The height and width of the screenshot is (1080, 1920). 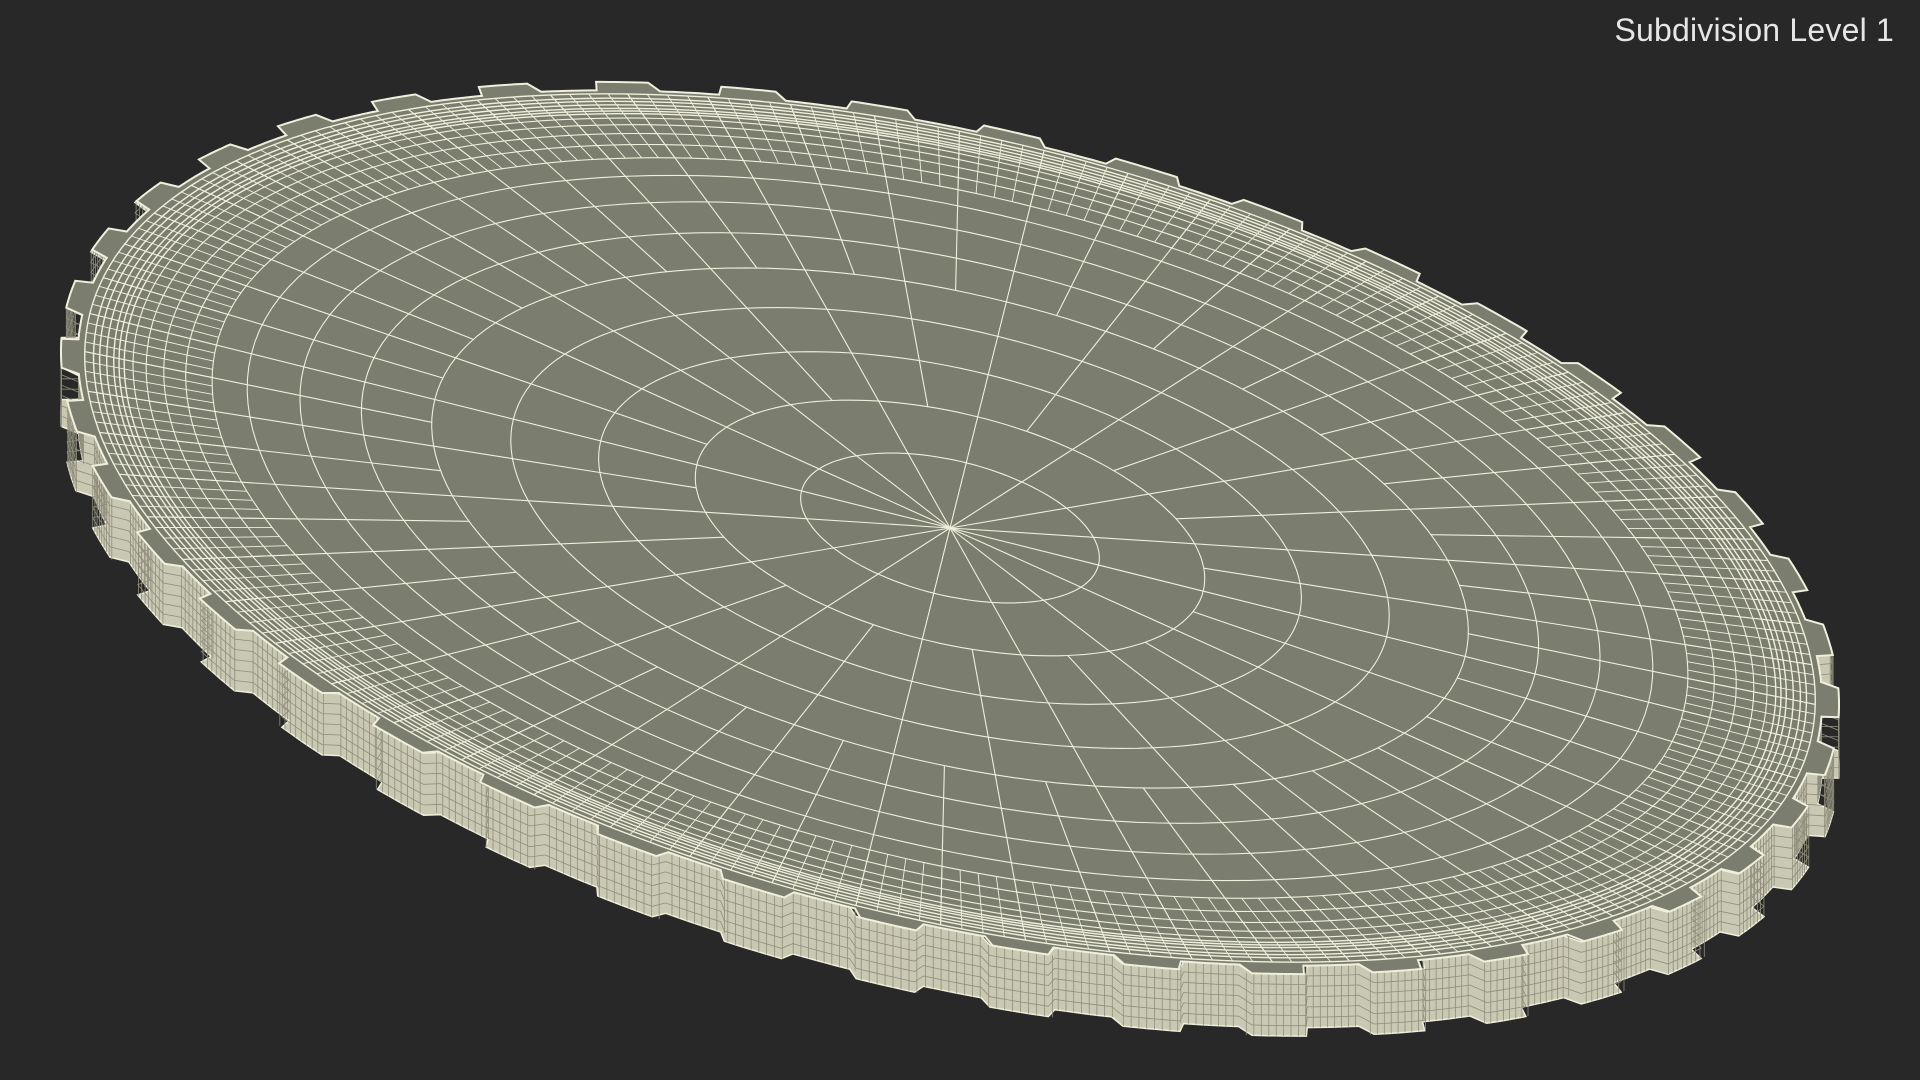 What do you see at coordinates (1754, 30) in the screenshot?
I see `subdivision-level-label: Subdivision Level 1` at bounding box center [1754, 30].